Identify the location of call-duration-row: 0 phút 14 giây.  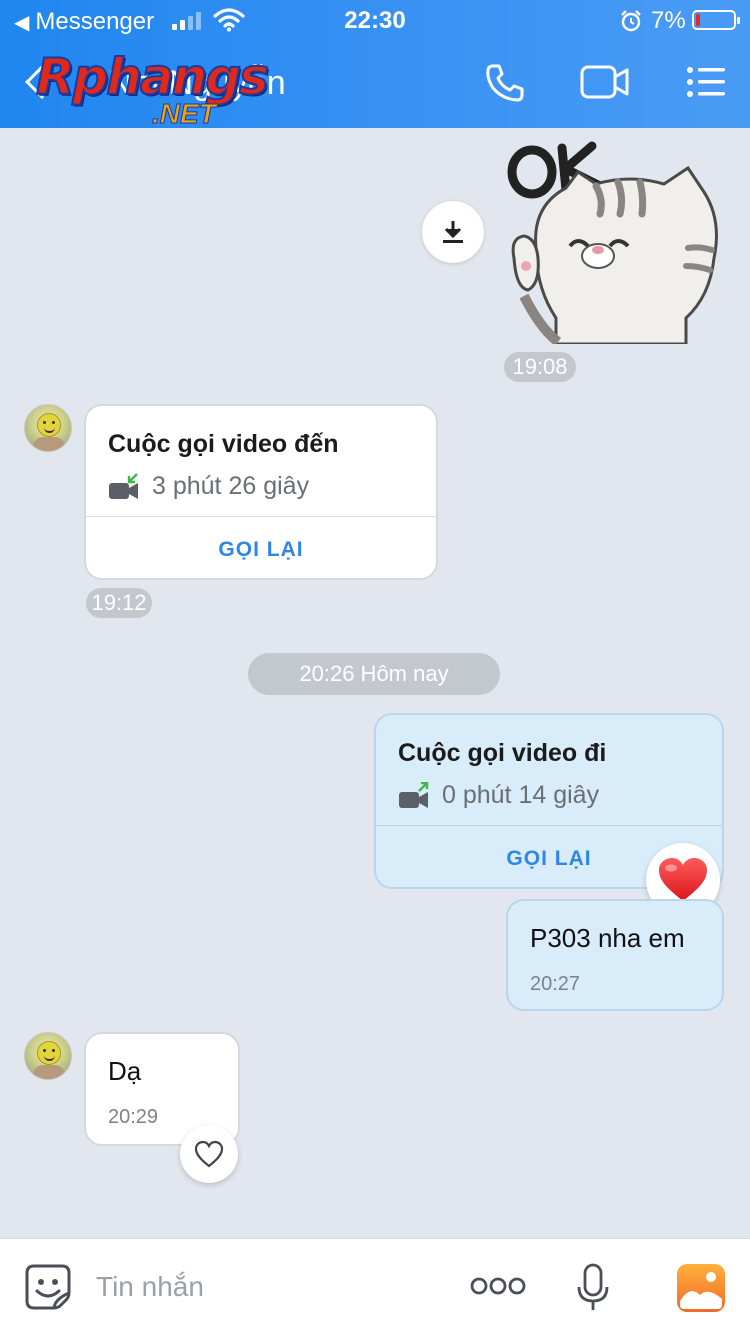
(498, 795).